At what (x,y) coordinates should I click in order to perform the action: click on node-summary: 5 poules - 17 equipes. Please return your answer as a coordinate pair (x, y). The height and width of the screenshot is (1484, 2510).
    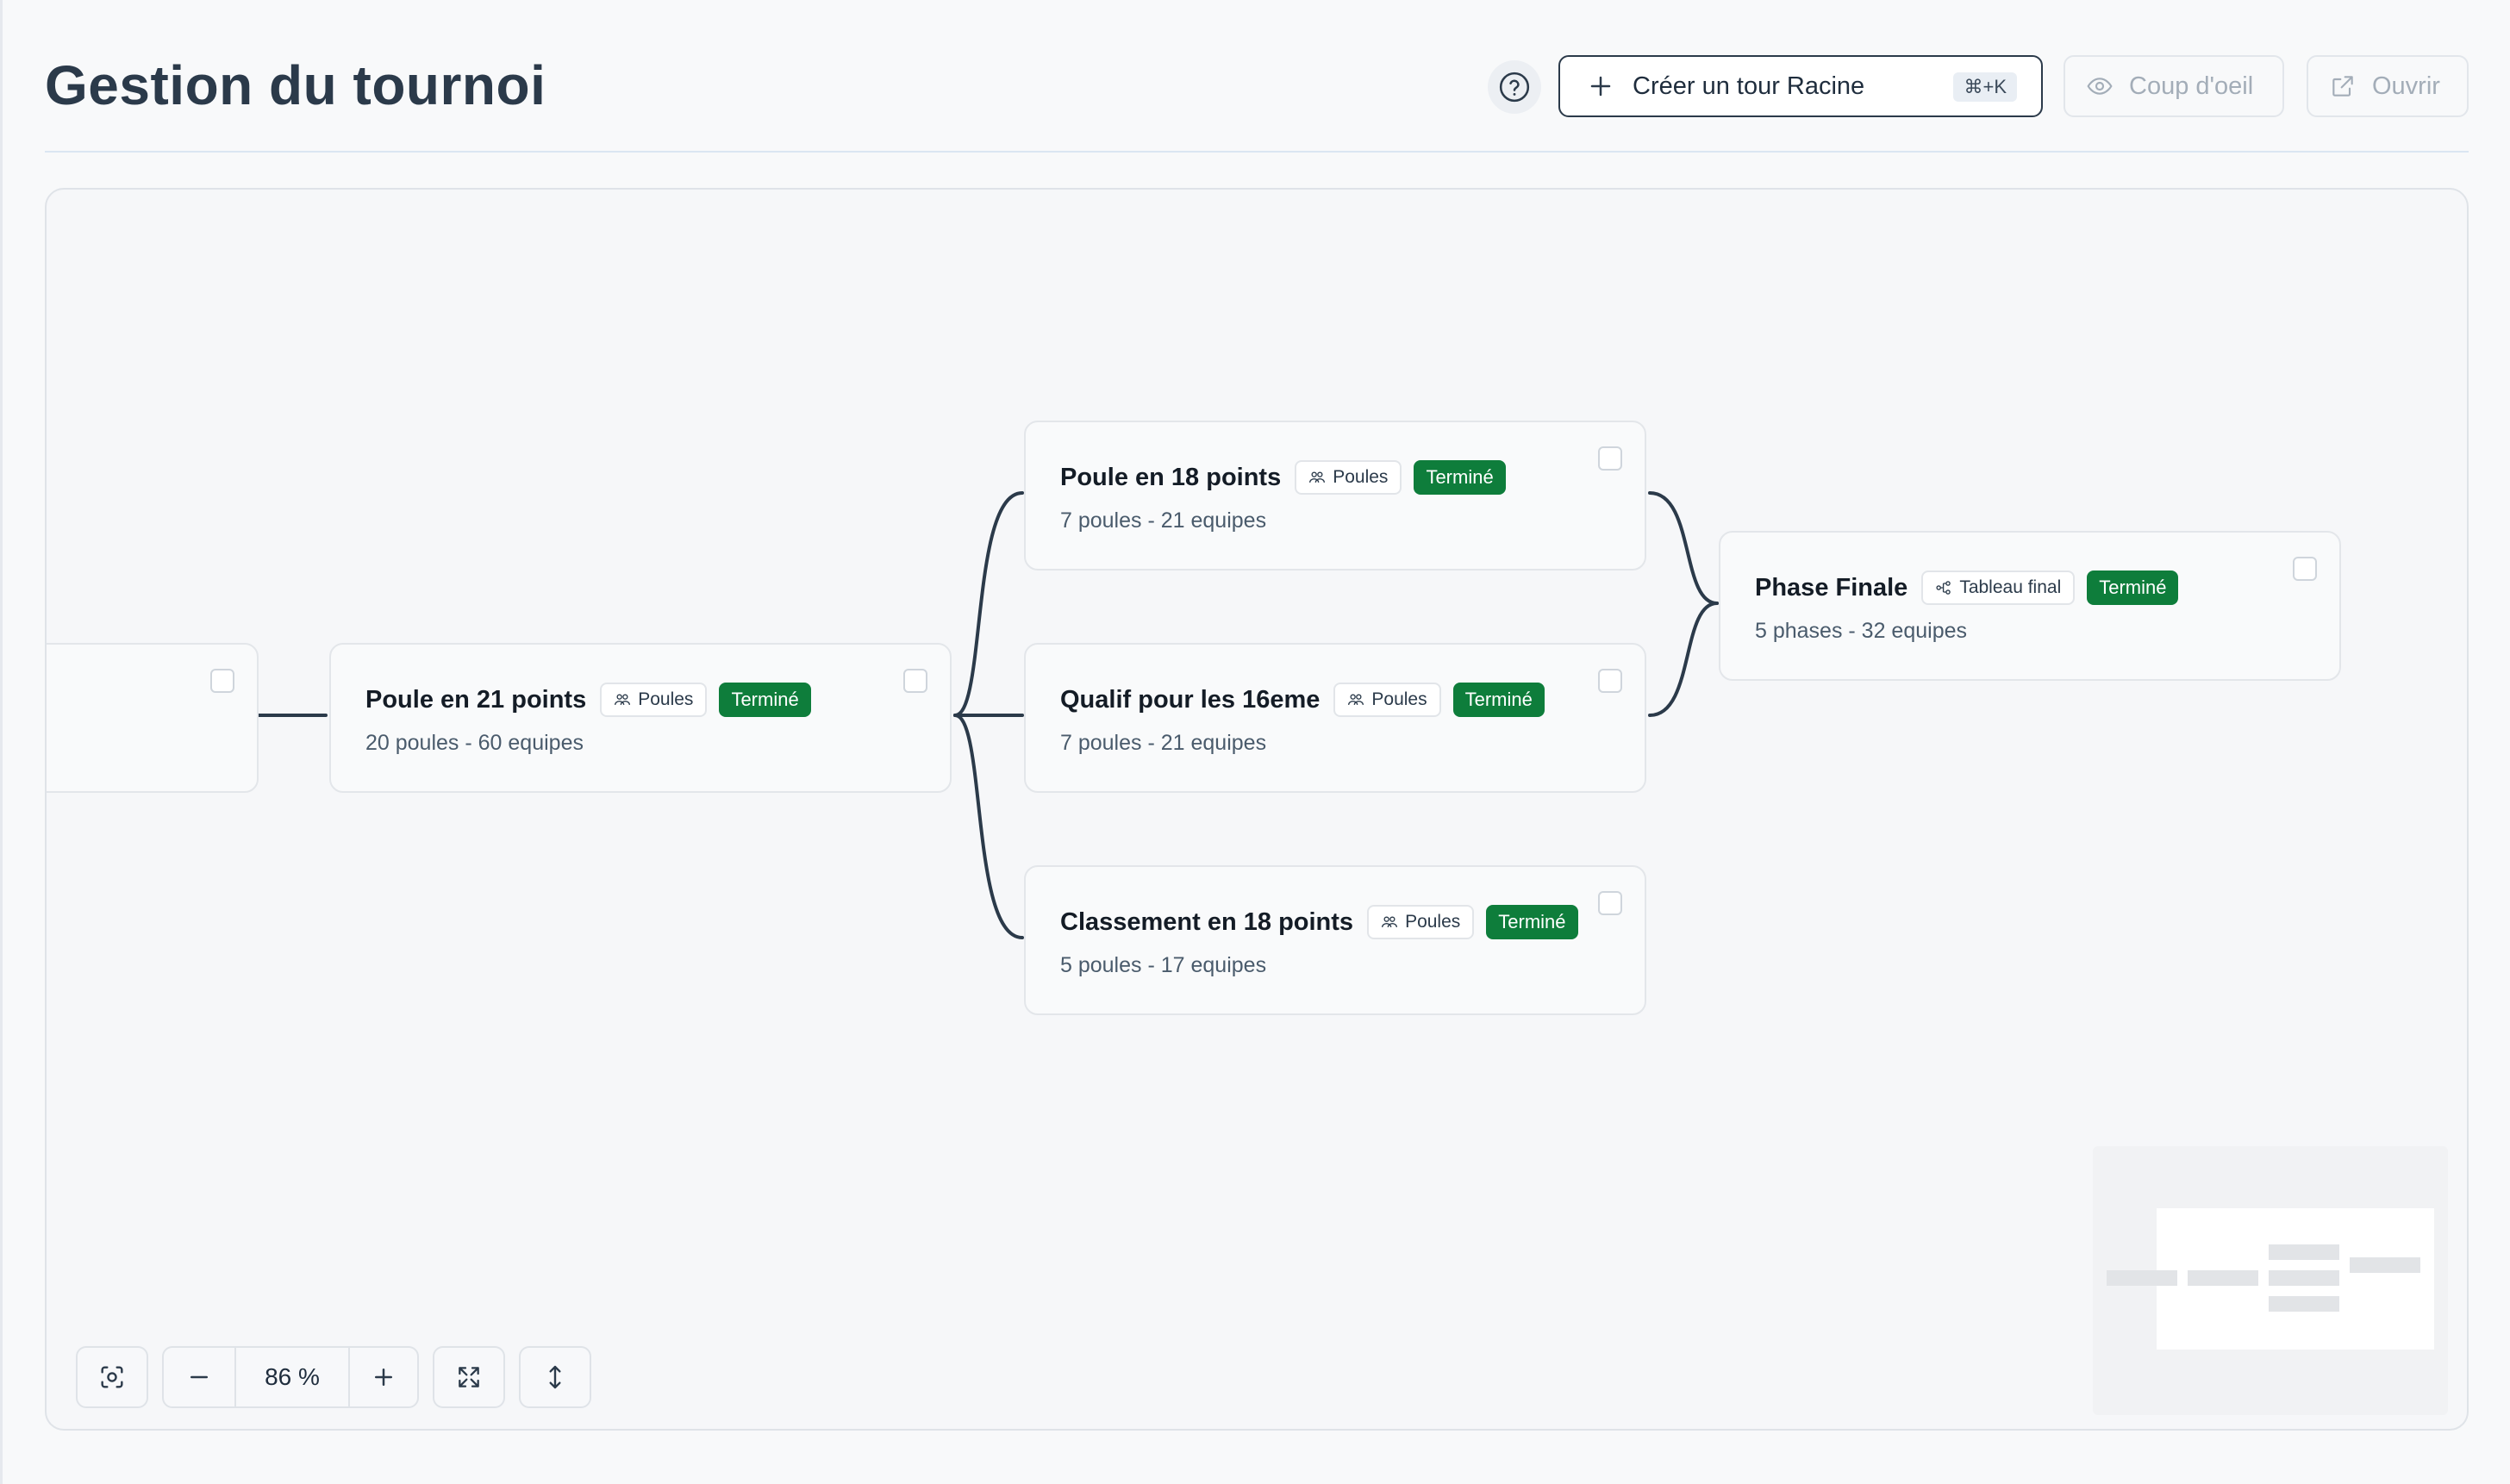
    Looking at the image, I should click on (1163, 965).